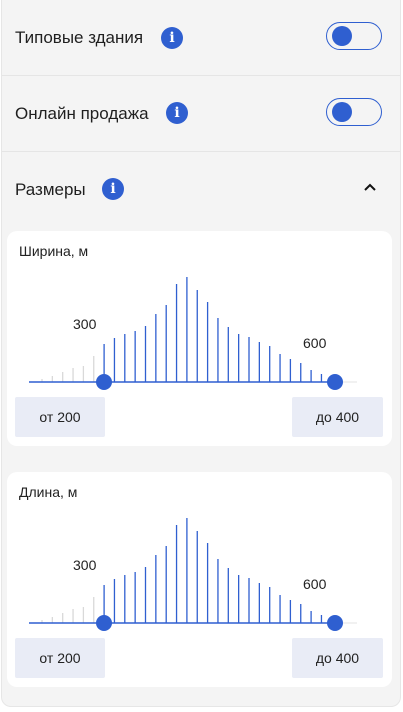 This screenshot has height=712, width=403. Describe the element at coordinates (337, 417) in the screenshot. I see `width-to-field: до 400` at that location.